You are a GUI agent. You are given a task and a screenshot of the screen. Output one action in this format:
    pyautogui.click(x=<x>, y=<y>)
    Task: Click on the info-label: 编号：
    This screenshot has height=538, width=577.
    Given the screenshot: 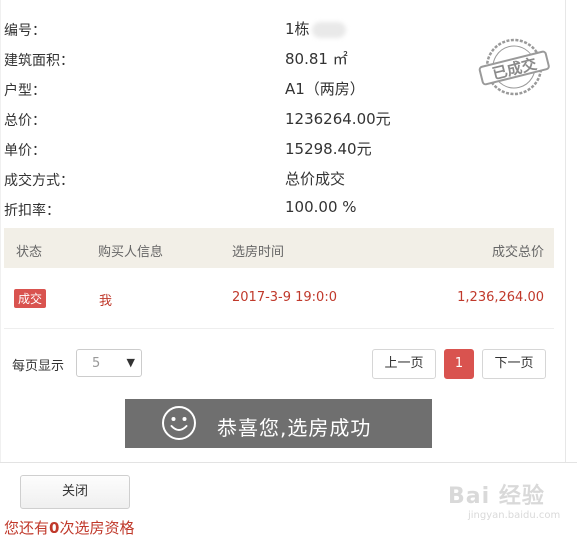 What is the action you would take?
    pyautogui.click(x=25, y=31)
    